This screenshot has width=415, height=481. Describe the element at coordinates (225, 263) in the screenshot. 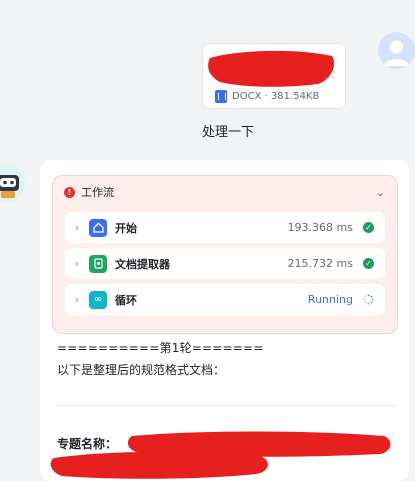

I see `workflow-node-document-extractor: › 文档提取器 215.732 ms ✓` at that location.